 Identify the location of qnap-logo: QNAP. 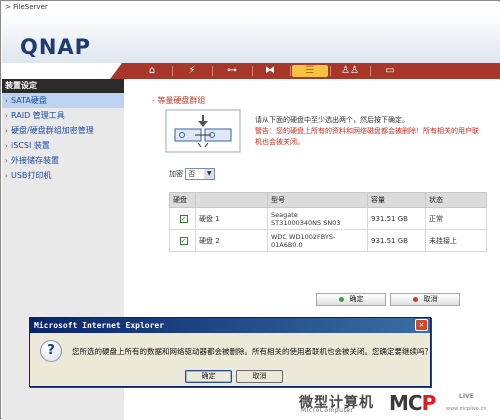
(56, 47).